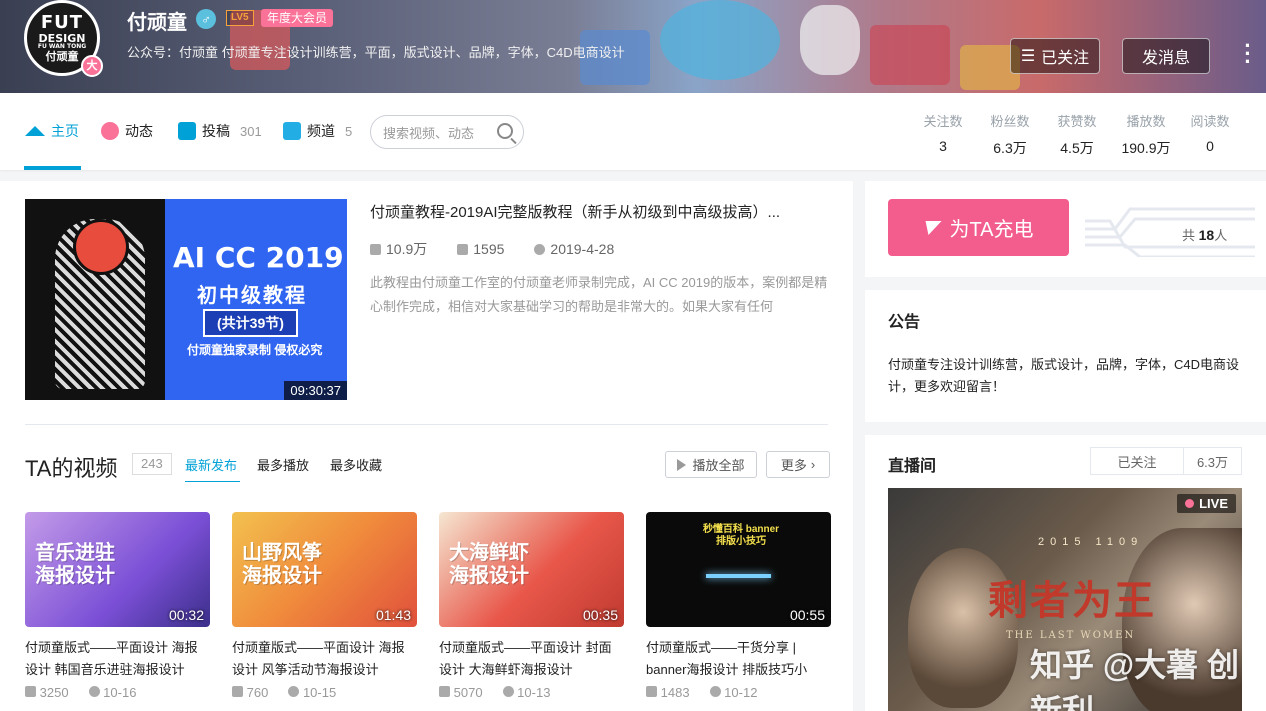  What do you see at coordinates (1210, 132) in the screenshot?
I see `stat-reads: 阅读数 0` at bounding box center [1210, 132].